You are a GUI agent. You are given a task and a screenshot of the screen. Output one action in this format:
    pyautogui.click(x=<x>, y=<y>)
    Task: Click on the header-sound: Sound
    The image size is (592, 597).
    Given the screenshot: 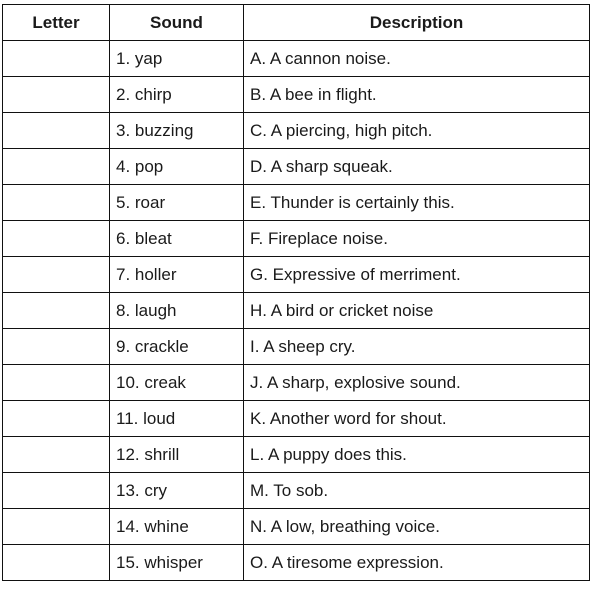 What is the action you would take?
    pyautogui.click(x=176, y=22)
    